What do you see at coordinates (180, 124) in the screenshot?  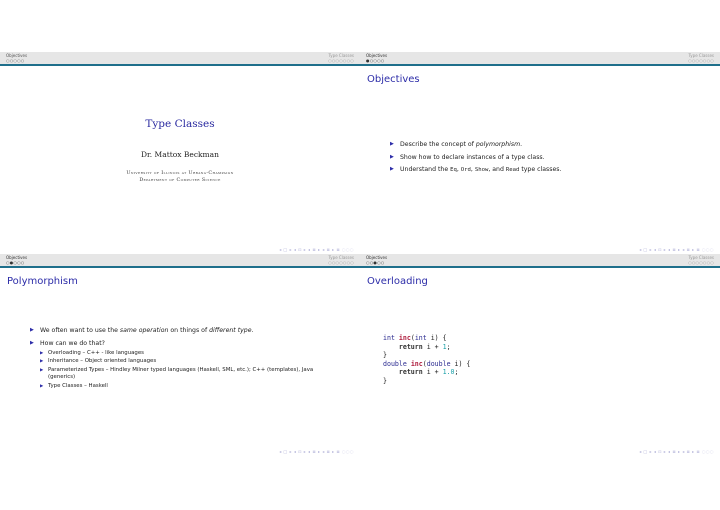 I see `presentation-title: Type Classes` at bounding box center [180, 124].